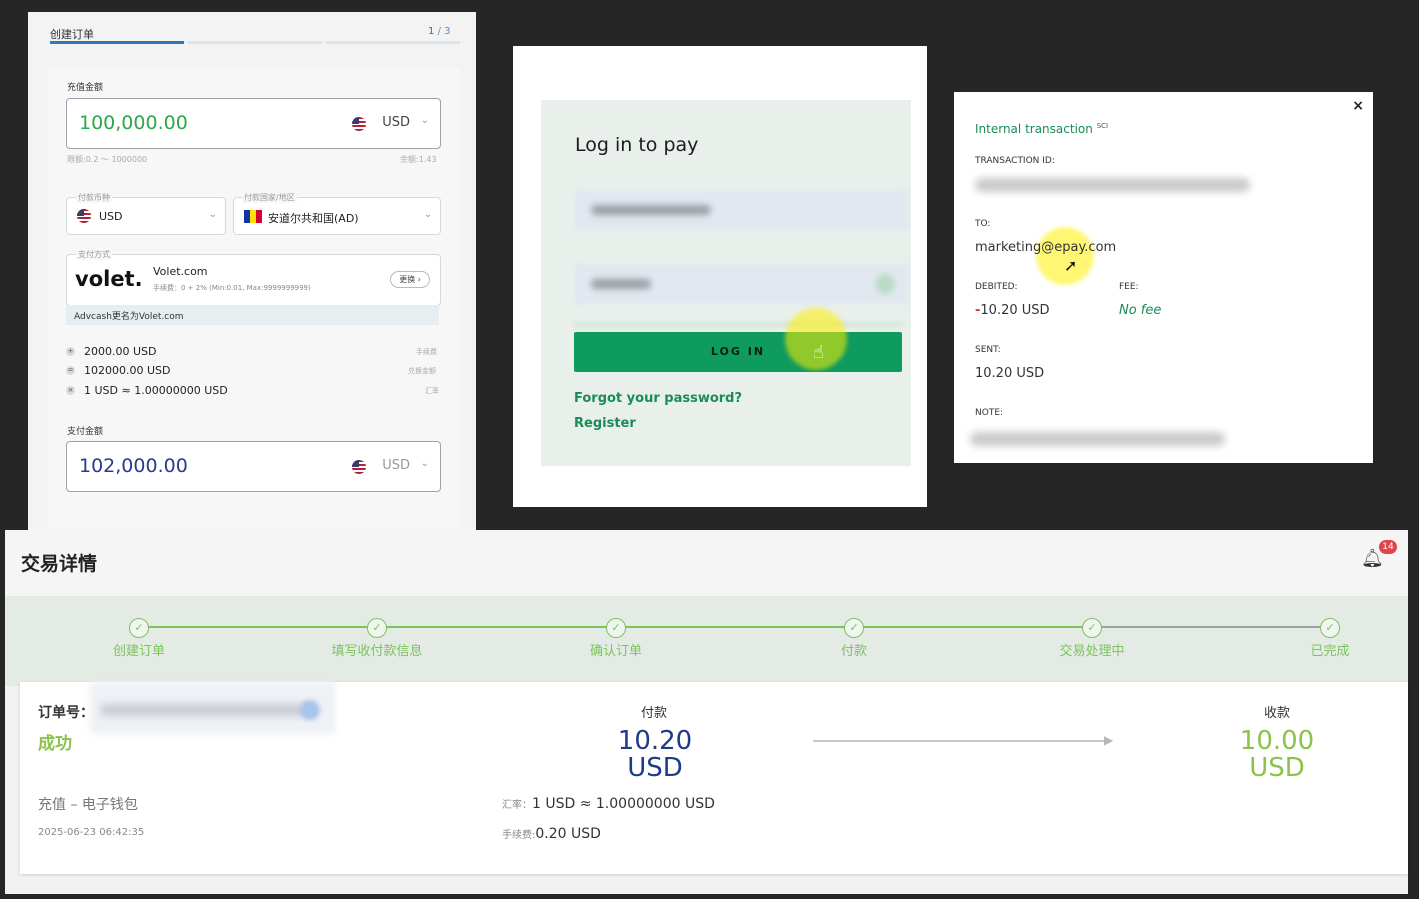 This screenshot has height=899, width=1419. What do you see at coordinates (410, 279) in the screenshot?
I see `change-method-button: 更换 ›` at bounding box center [410, 279].